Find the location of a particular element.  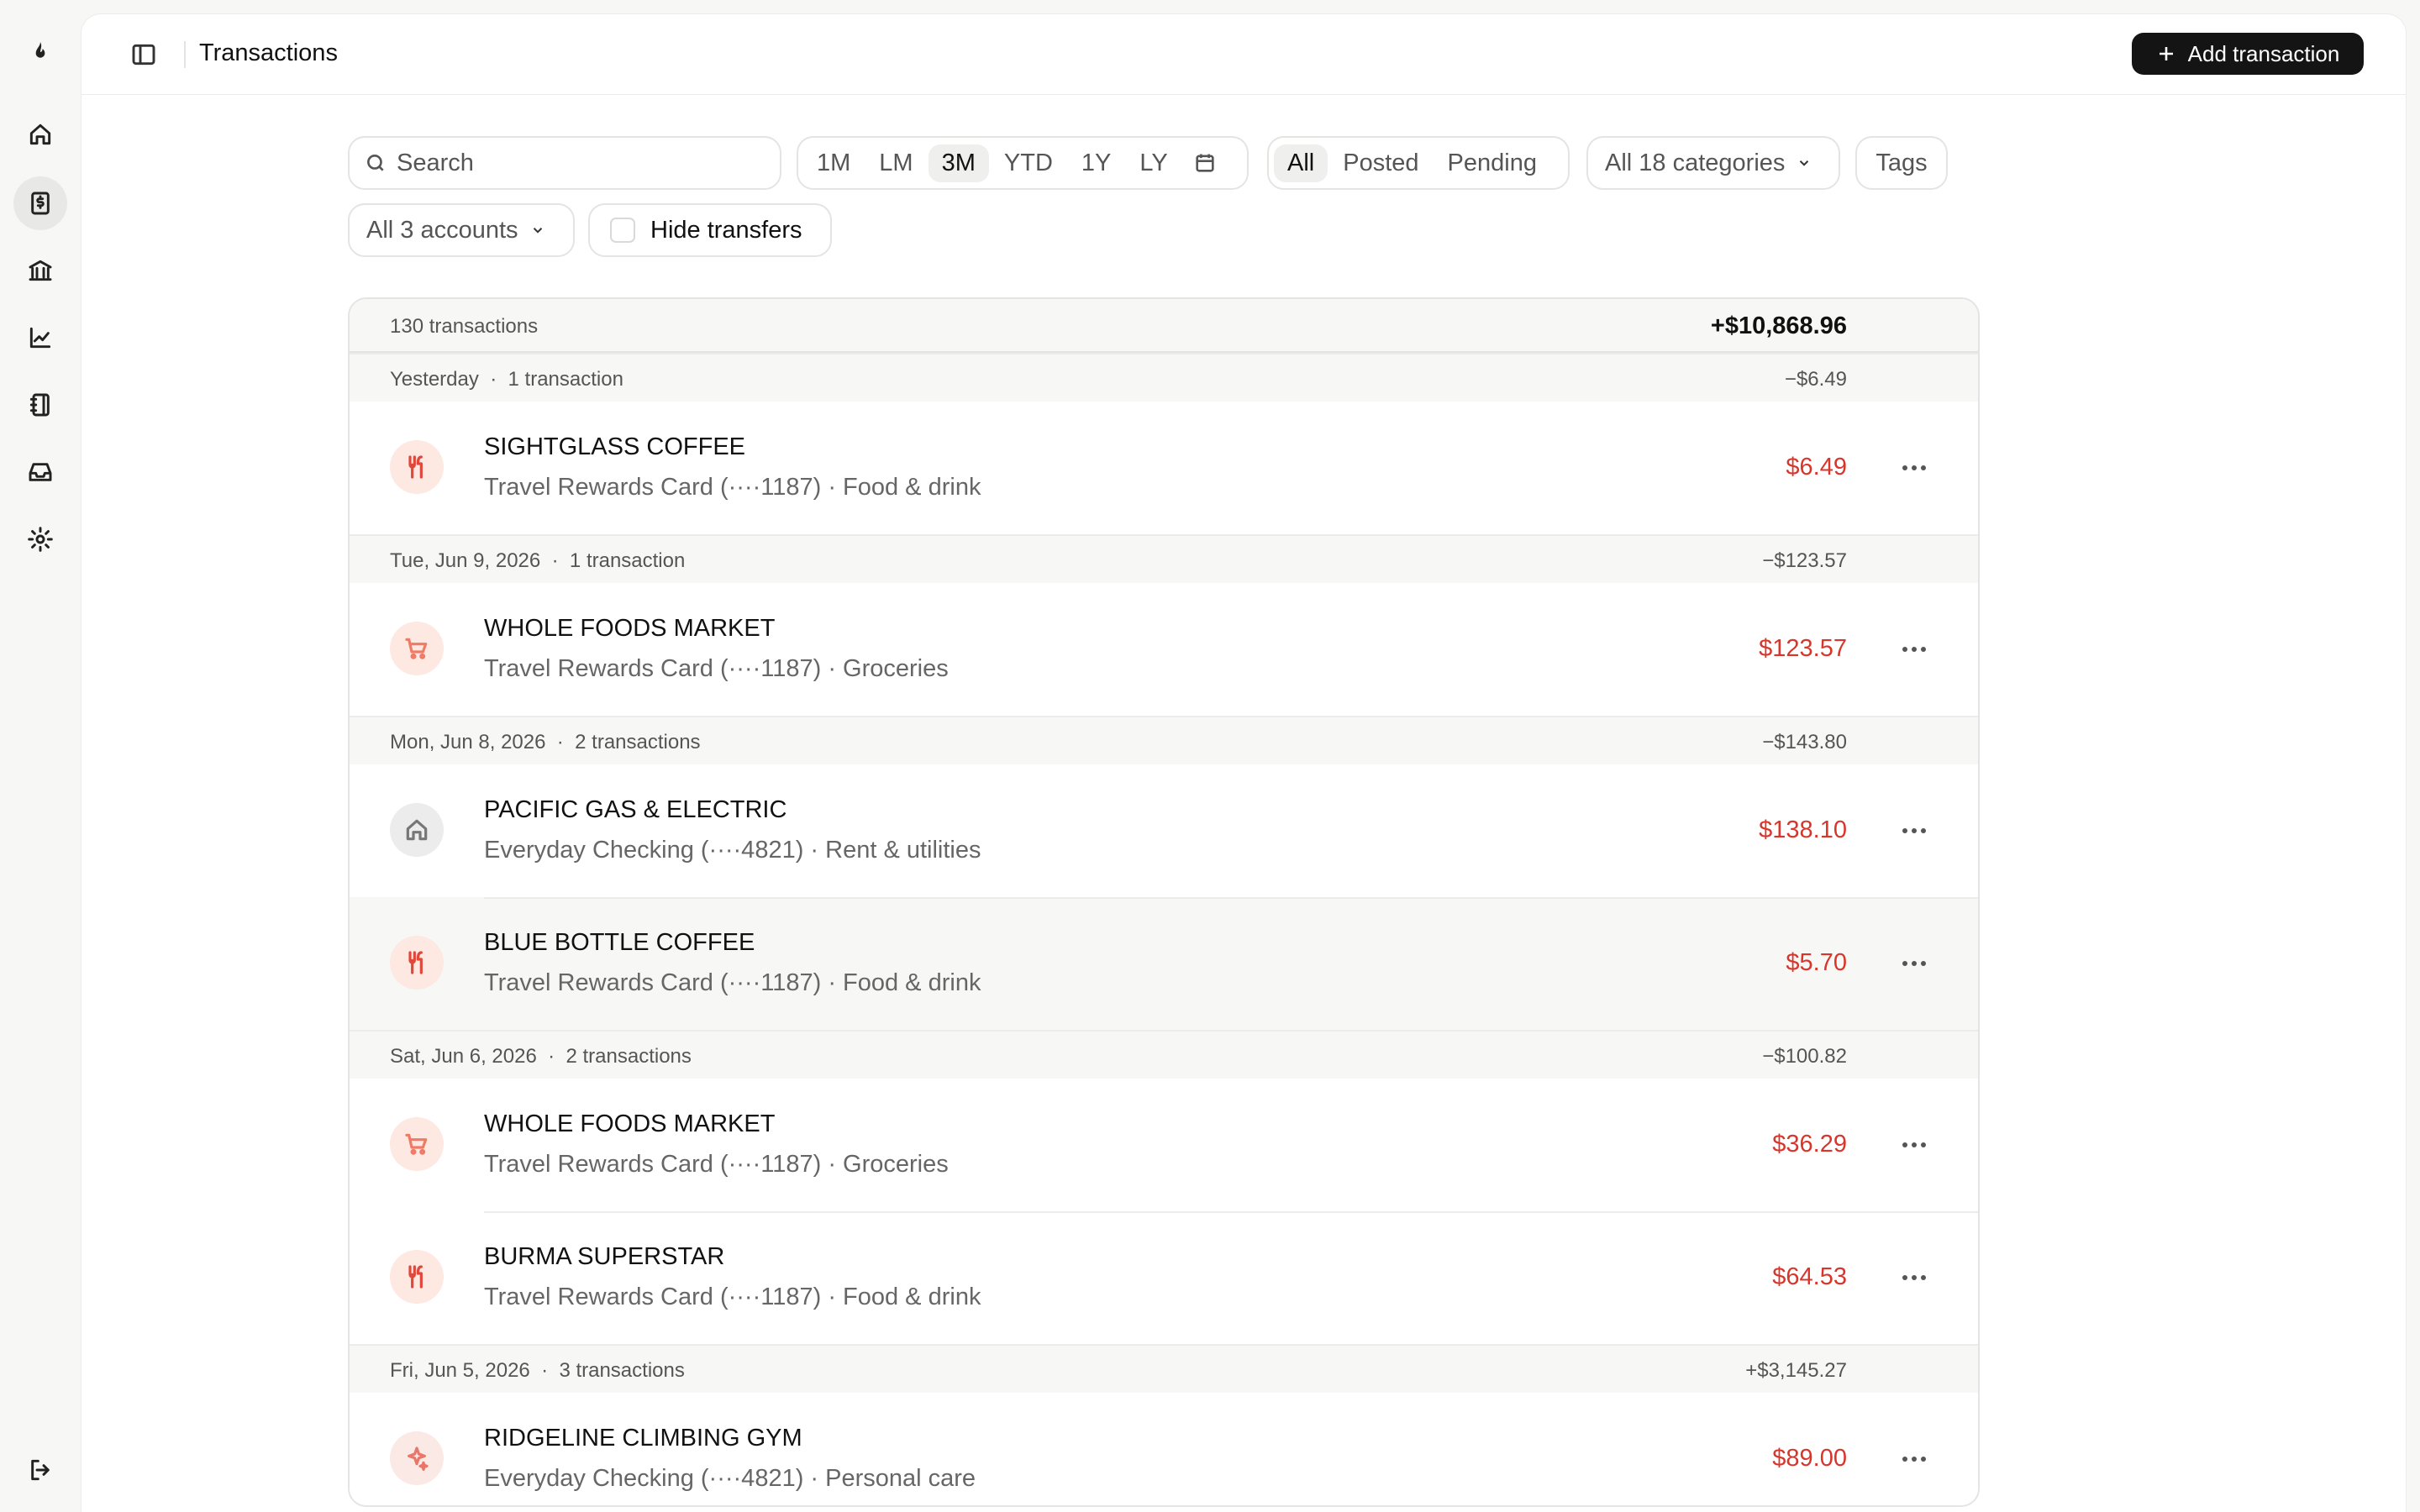

period-3m: 3M is located at coordinates (959, 163).